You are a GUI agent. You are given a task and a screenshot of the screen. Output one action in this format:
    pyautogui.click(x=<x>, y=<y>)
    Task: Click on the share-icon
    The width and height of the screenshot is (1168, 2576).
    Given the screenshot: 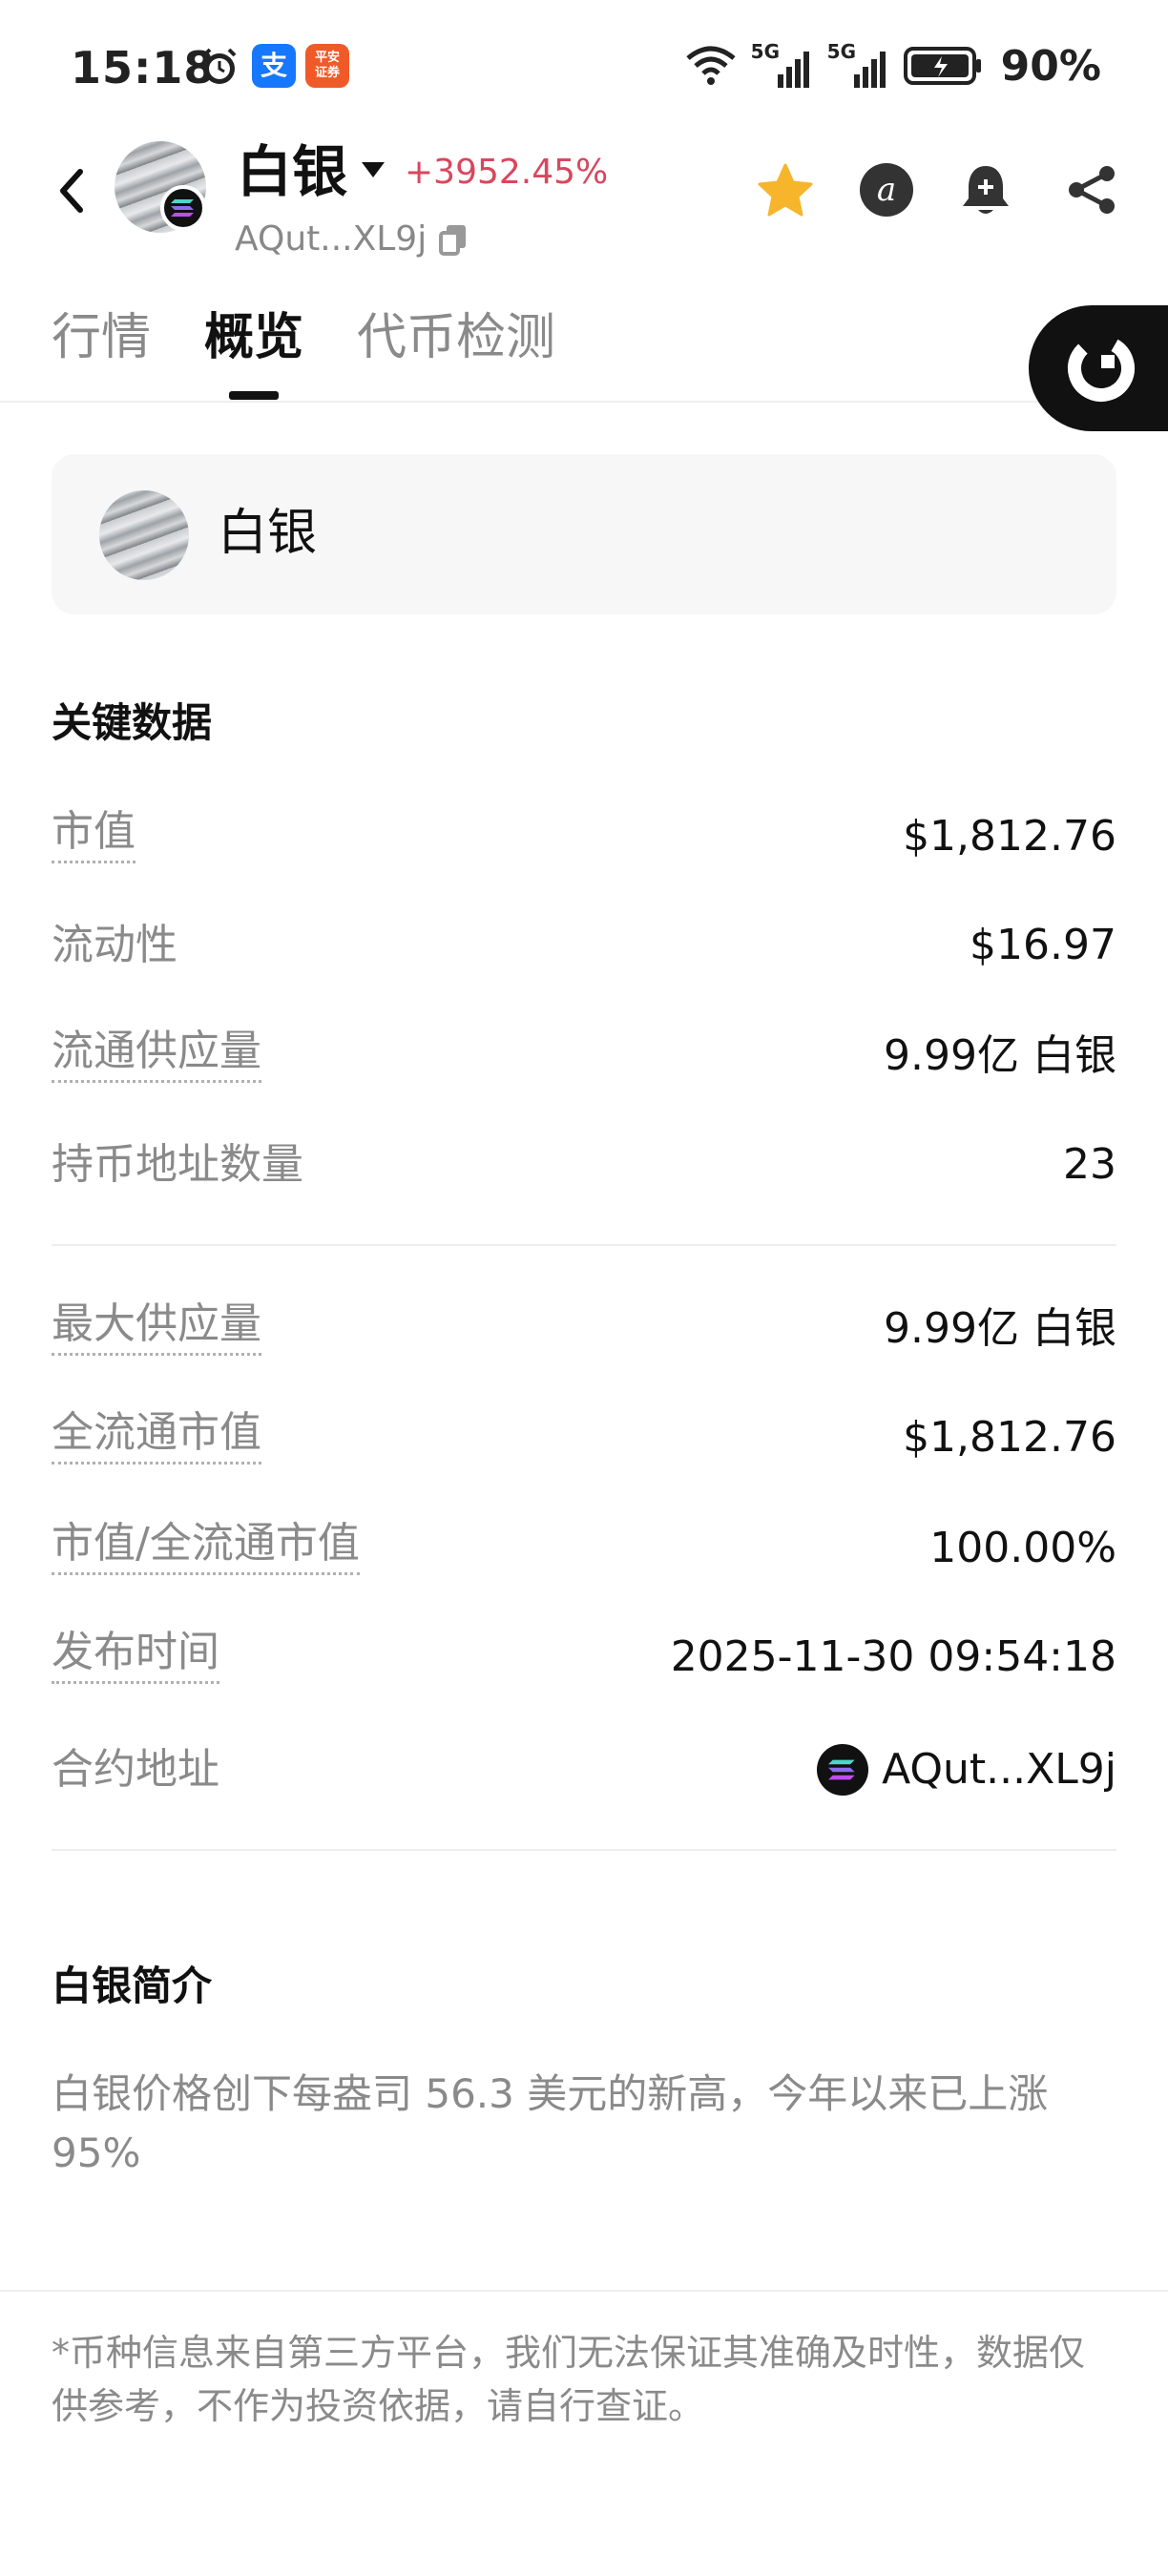 What is the action you would take?
    pyautogui.click(x=1092, y=190)
    